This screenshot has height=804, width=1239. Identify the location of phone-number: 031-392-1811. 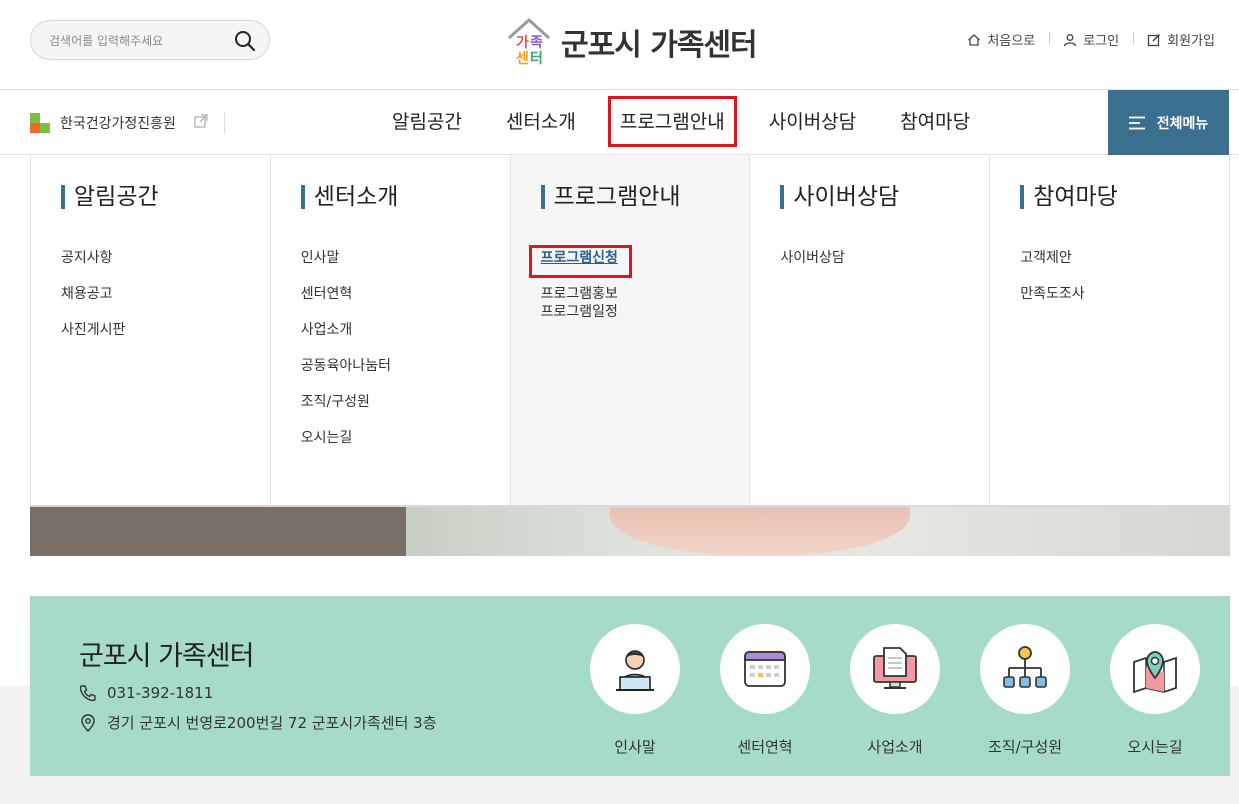
(160, 693).